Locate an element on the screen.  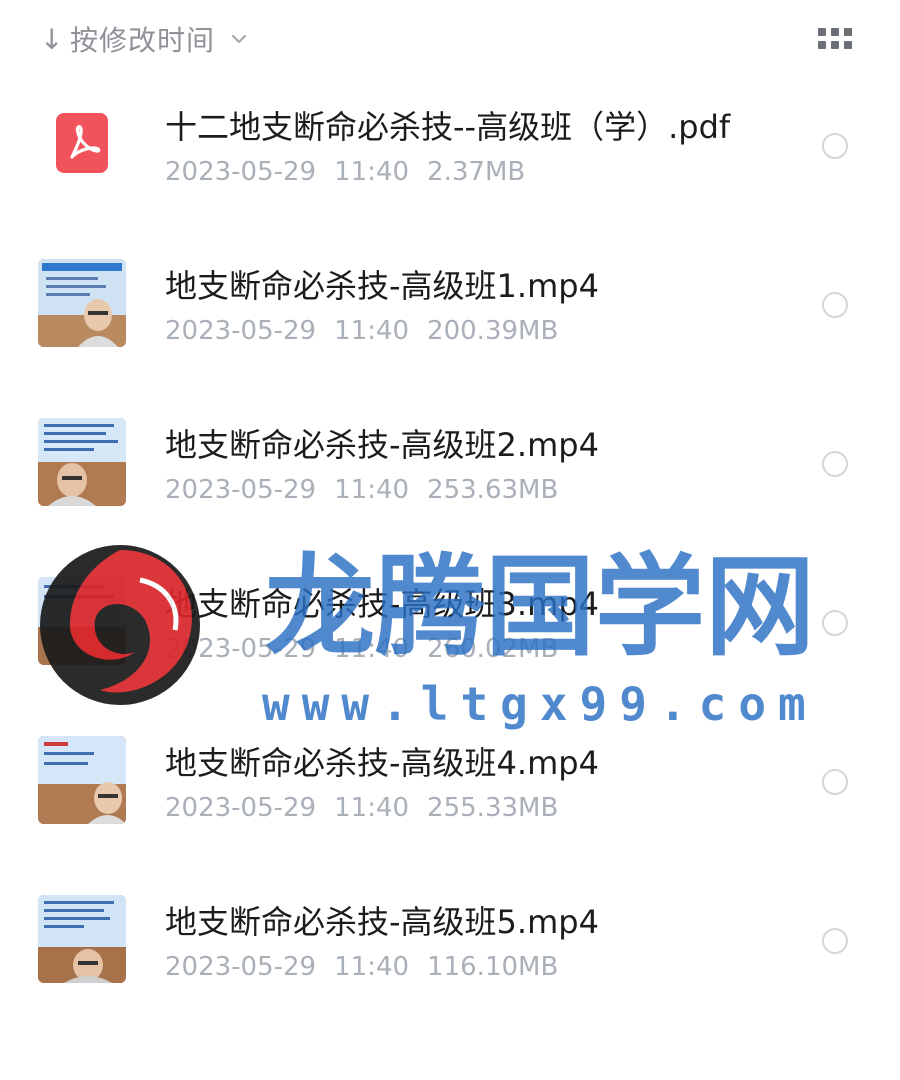
pdf-icon is located at coordinates (82, 143).